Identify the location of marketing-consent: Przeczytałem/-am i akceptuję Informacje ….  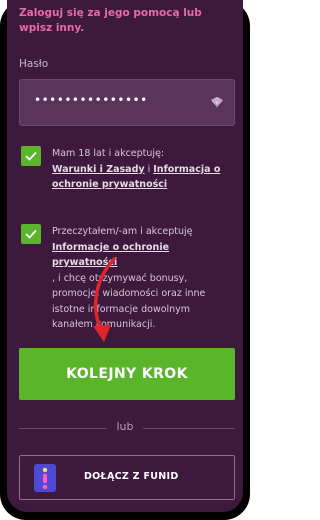
(124, 279).